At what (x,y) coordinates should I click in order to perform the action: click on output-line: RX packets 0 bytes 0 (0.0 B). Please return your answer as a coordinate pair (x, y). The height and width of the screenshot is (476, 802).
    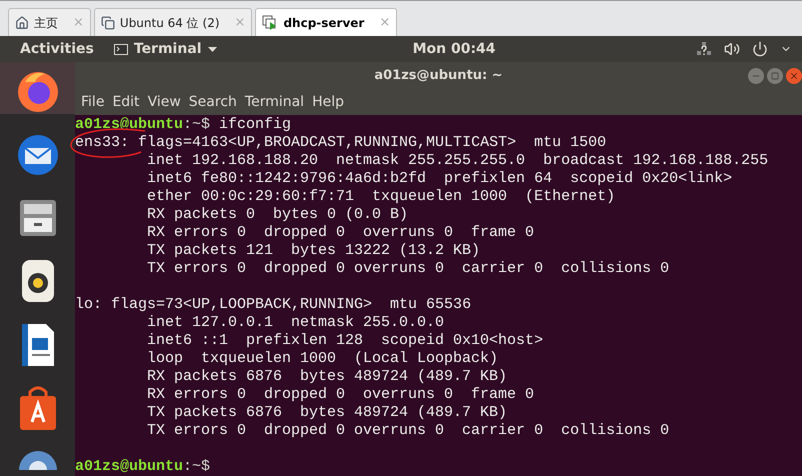
    Looking at the image, I should click on (277, 214).